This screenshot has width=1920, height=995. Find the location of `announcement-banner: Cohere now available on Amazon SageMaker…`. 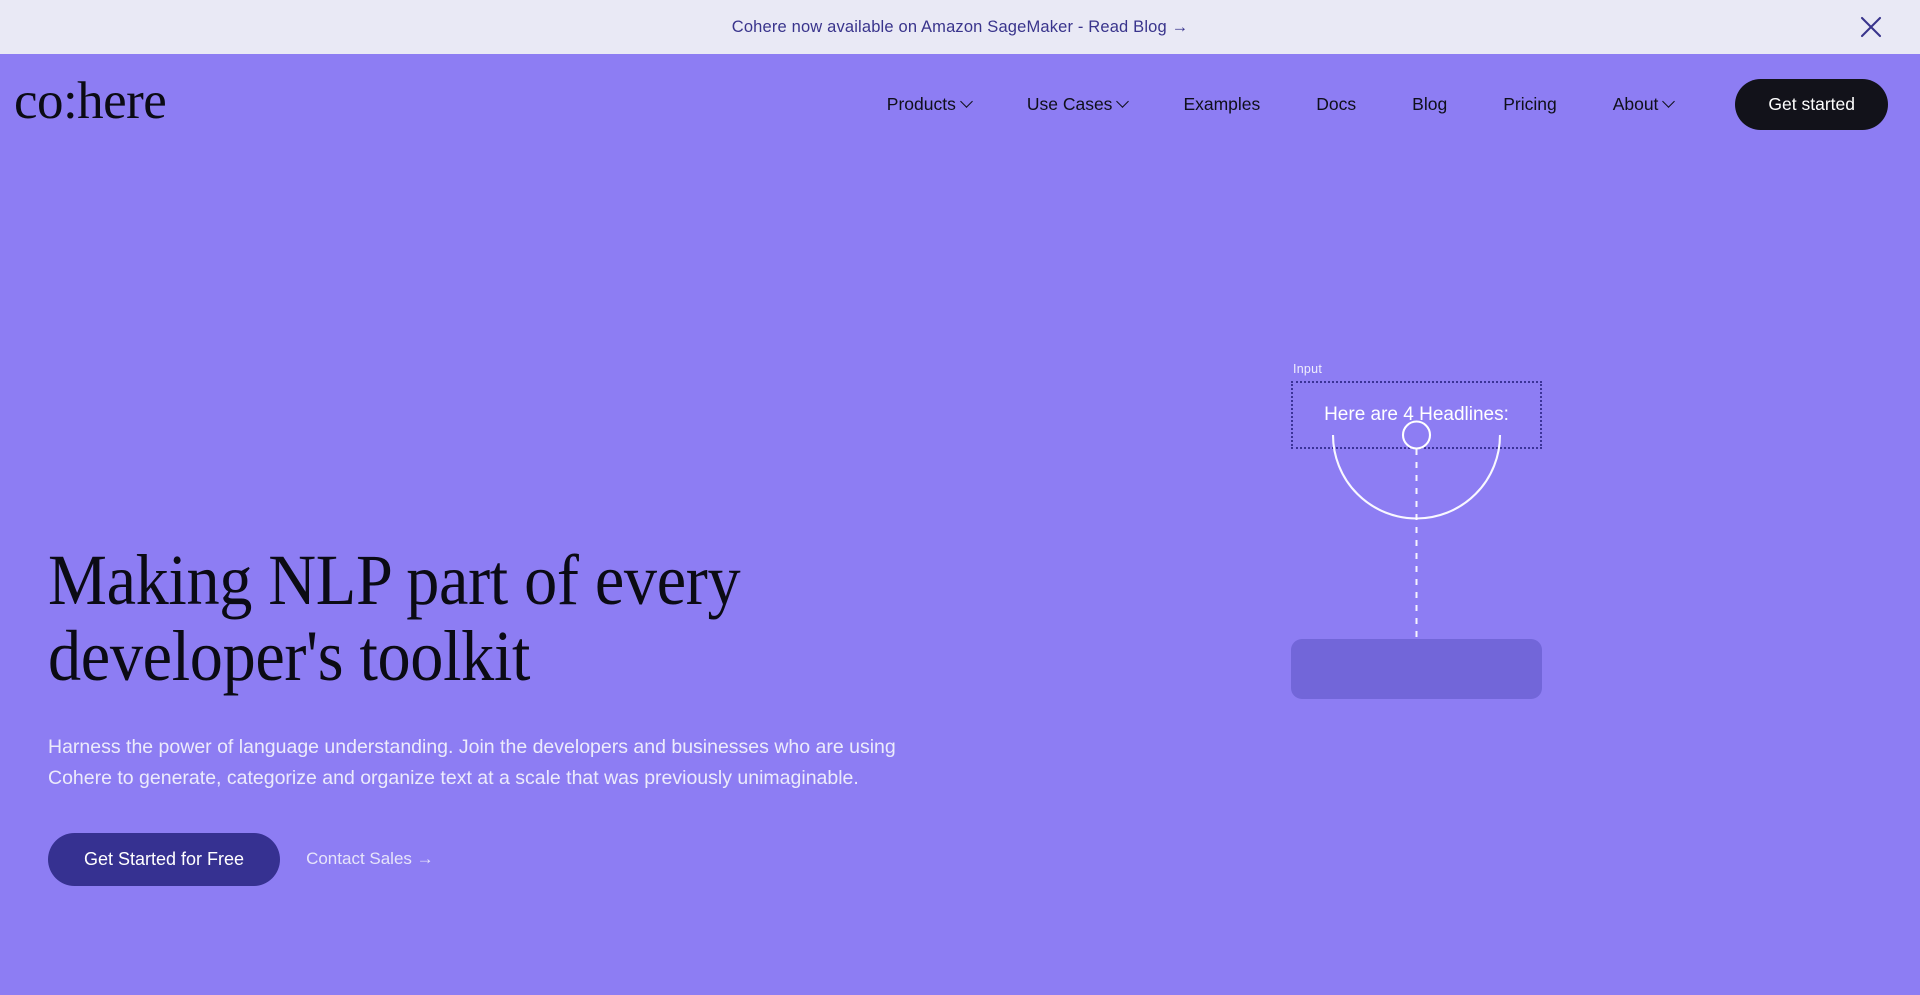

announcement-banner: Cohere now available on Amazon SageMaker… is located at coordinates (960, 27).